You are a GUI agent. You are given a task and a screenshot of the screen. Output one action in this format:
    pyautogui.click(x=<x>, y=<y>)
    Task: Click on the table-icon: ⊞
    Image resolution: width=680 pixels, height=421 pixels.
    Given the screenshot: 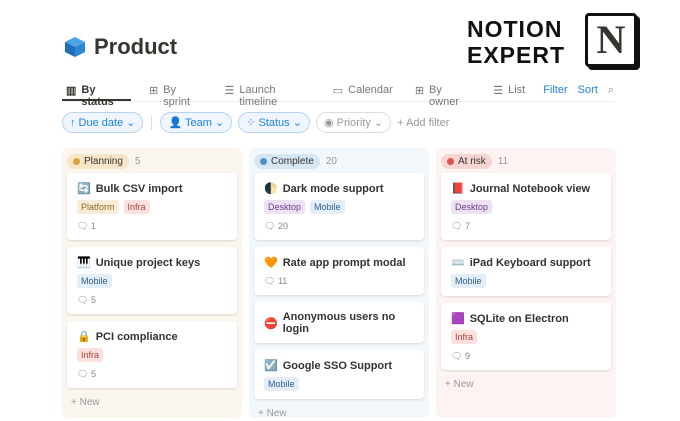 What is the action you would take?
    pyautogui.click(x=153, y=91)
    